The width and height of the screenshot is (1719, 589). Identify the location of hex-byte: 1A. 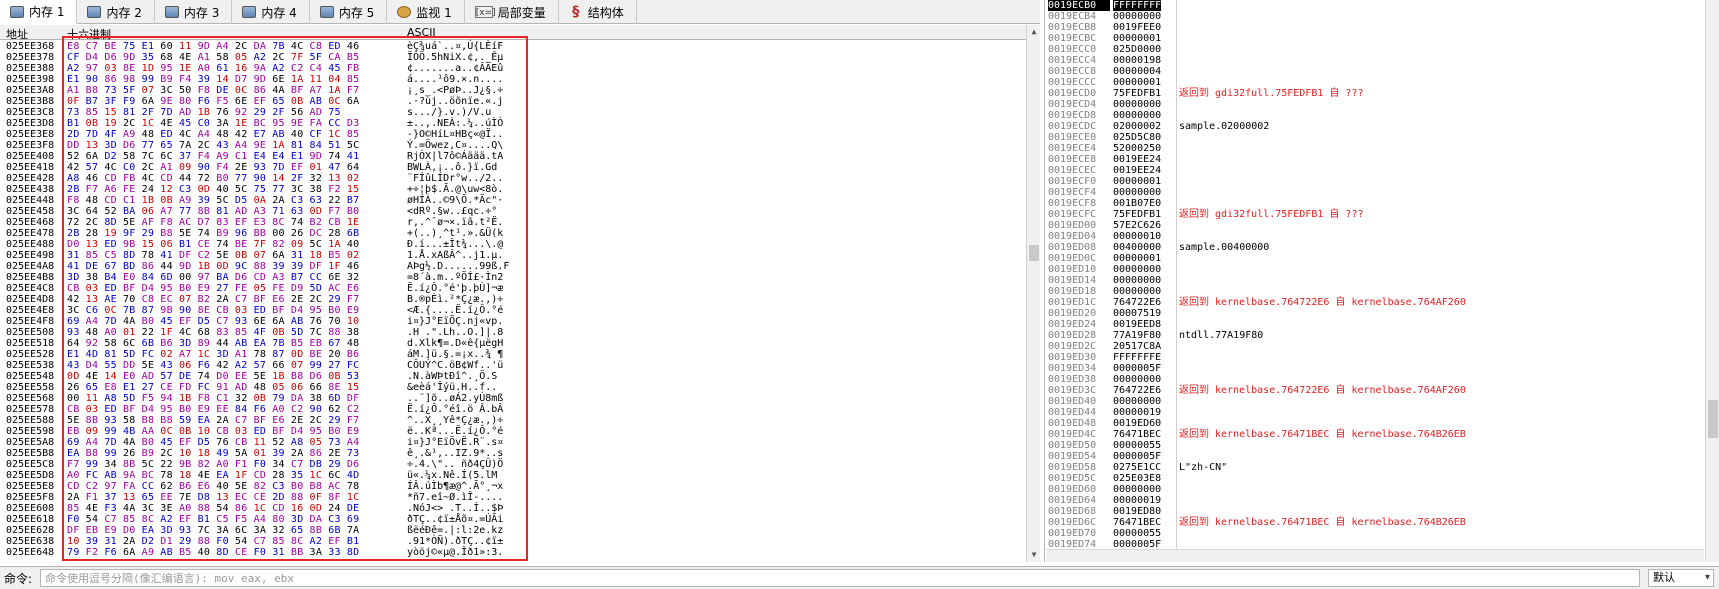
(334, 90).